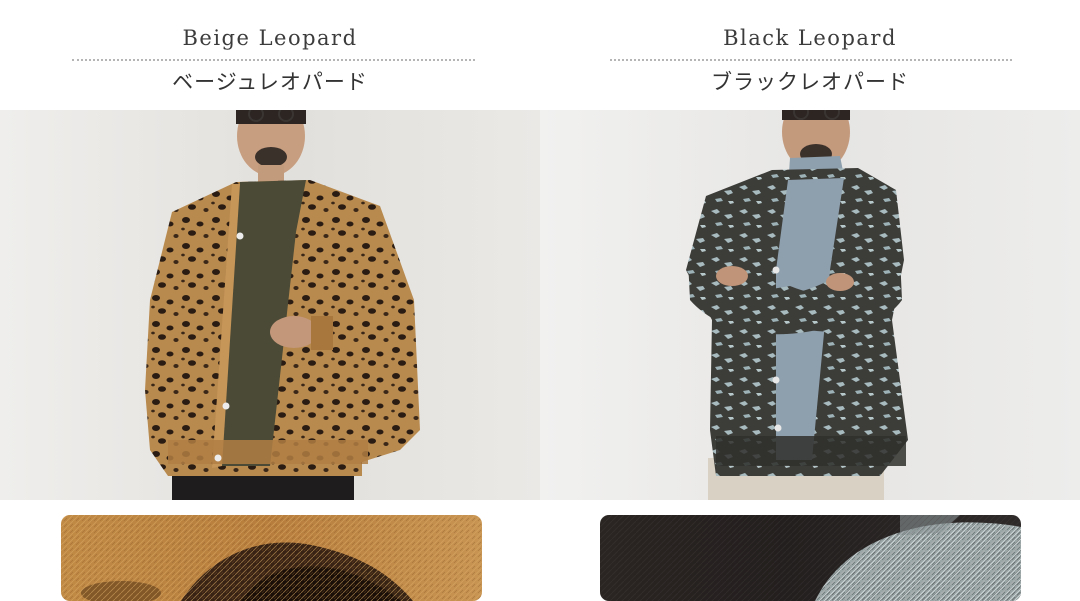 The image size is (1080, 601). I want to click on product-title-en: Beige Leopard, so click(270, 38).